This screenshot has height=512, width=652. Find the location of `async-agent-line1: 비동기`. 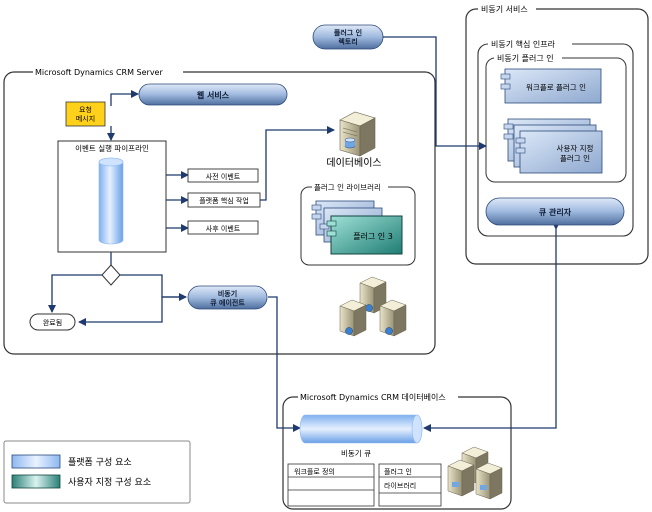

async-agent-line1: 비동기 is located at coordinates (227, 293).